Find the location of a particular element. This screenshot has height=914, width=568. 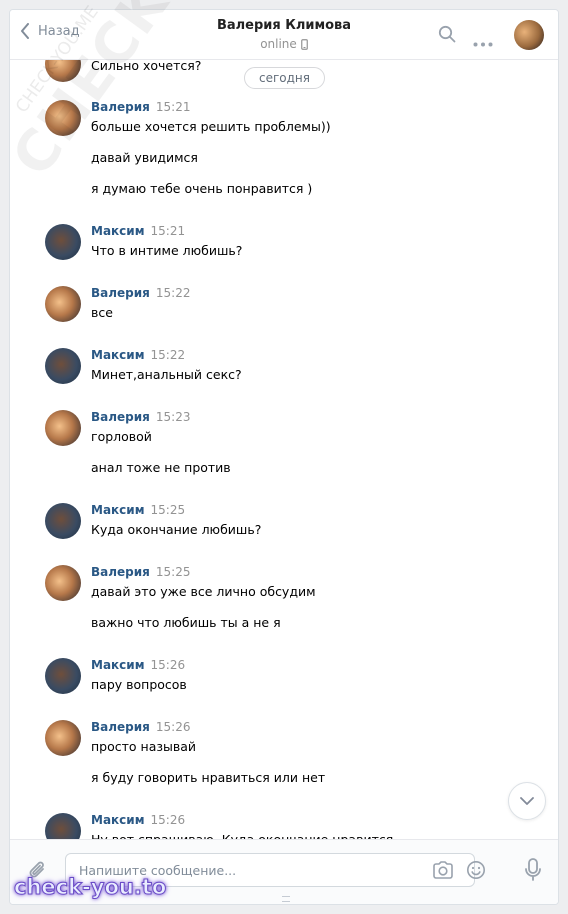

camera-button is located at coordinates (443, 872).